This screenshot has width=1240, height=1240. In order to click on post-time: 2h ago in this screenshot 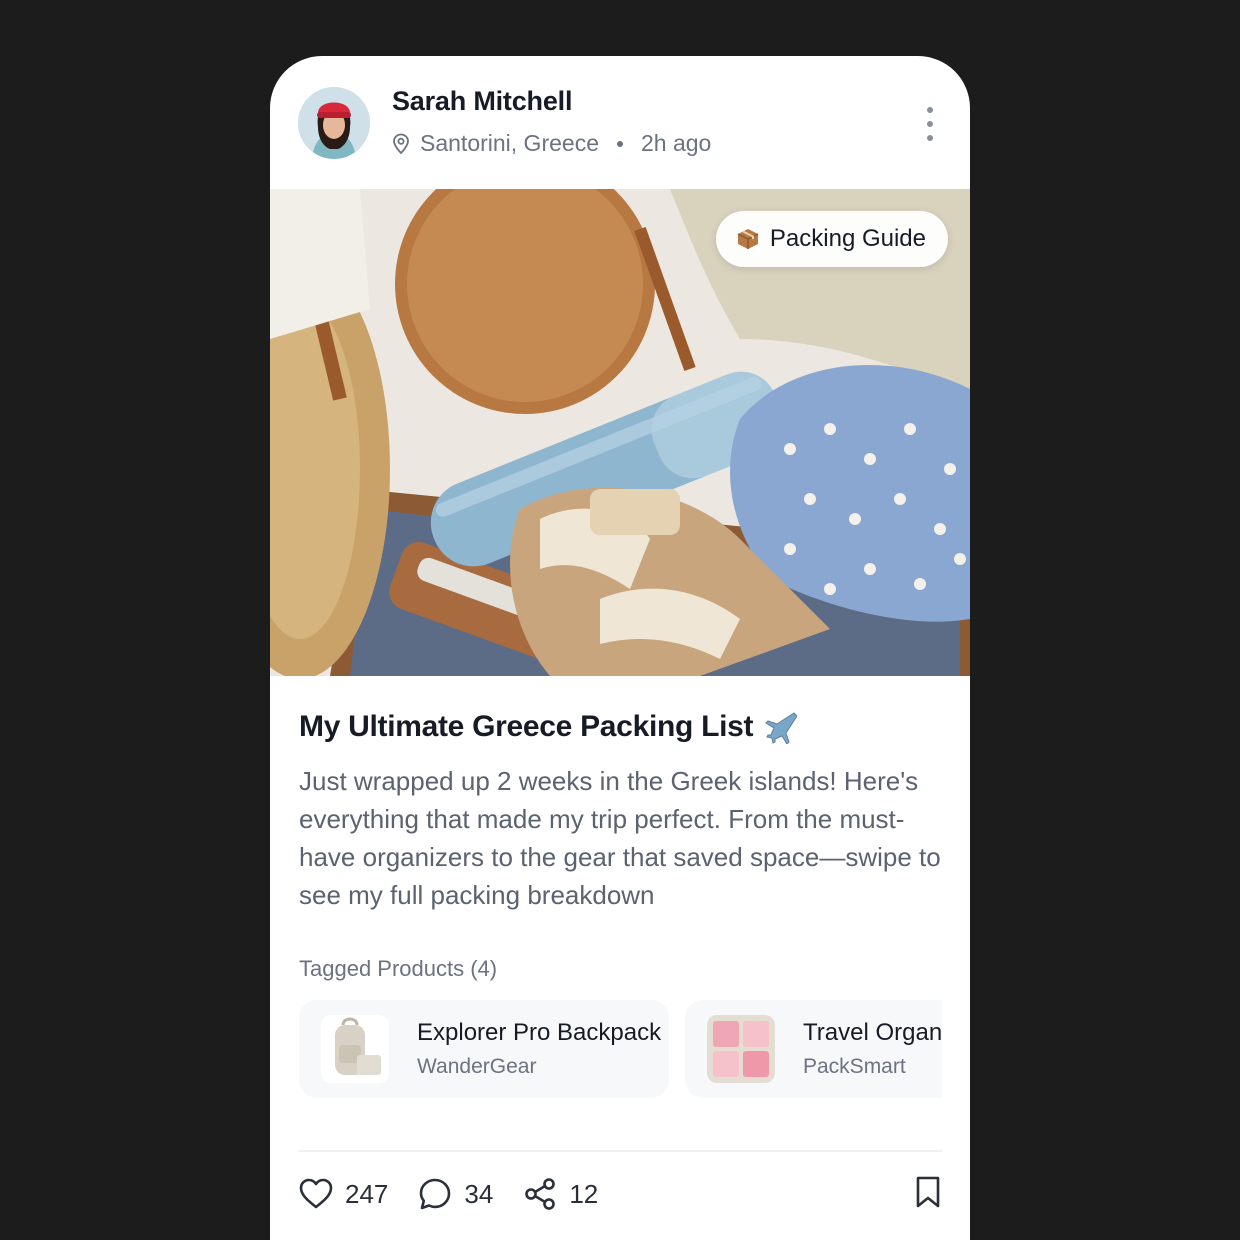, I will do `click(676, 143)`.